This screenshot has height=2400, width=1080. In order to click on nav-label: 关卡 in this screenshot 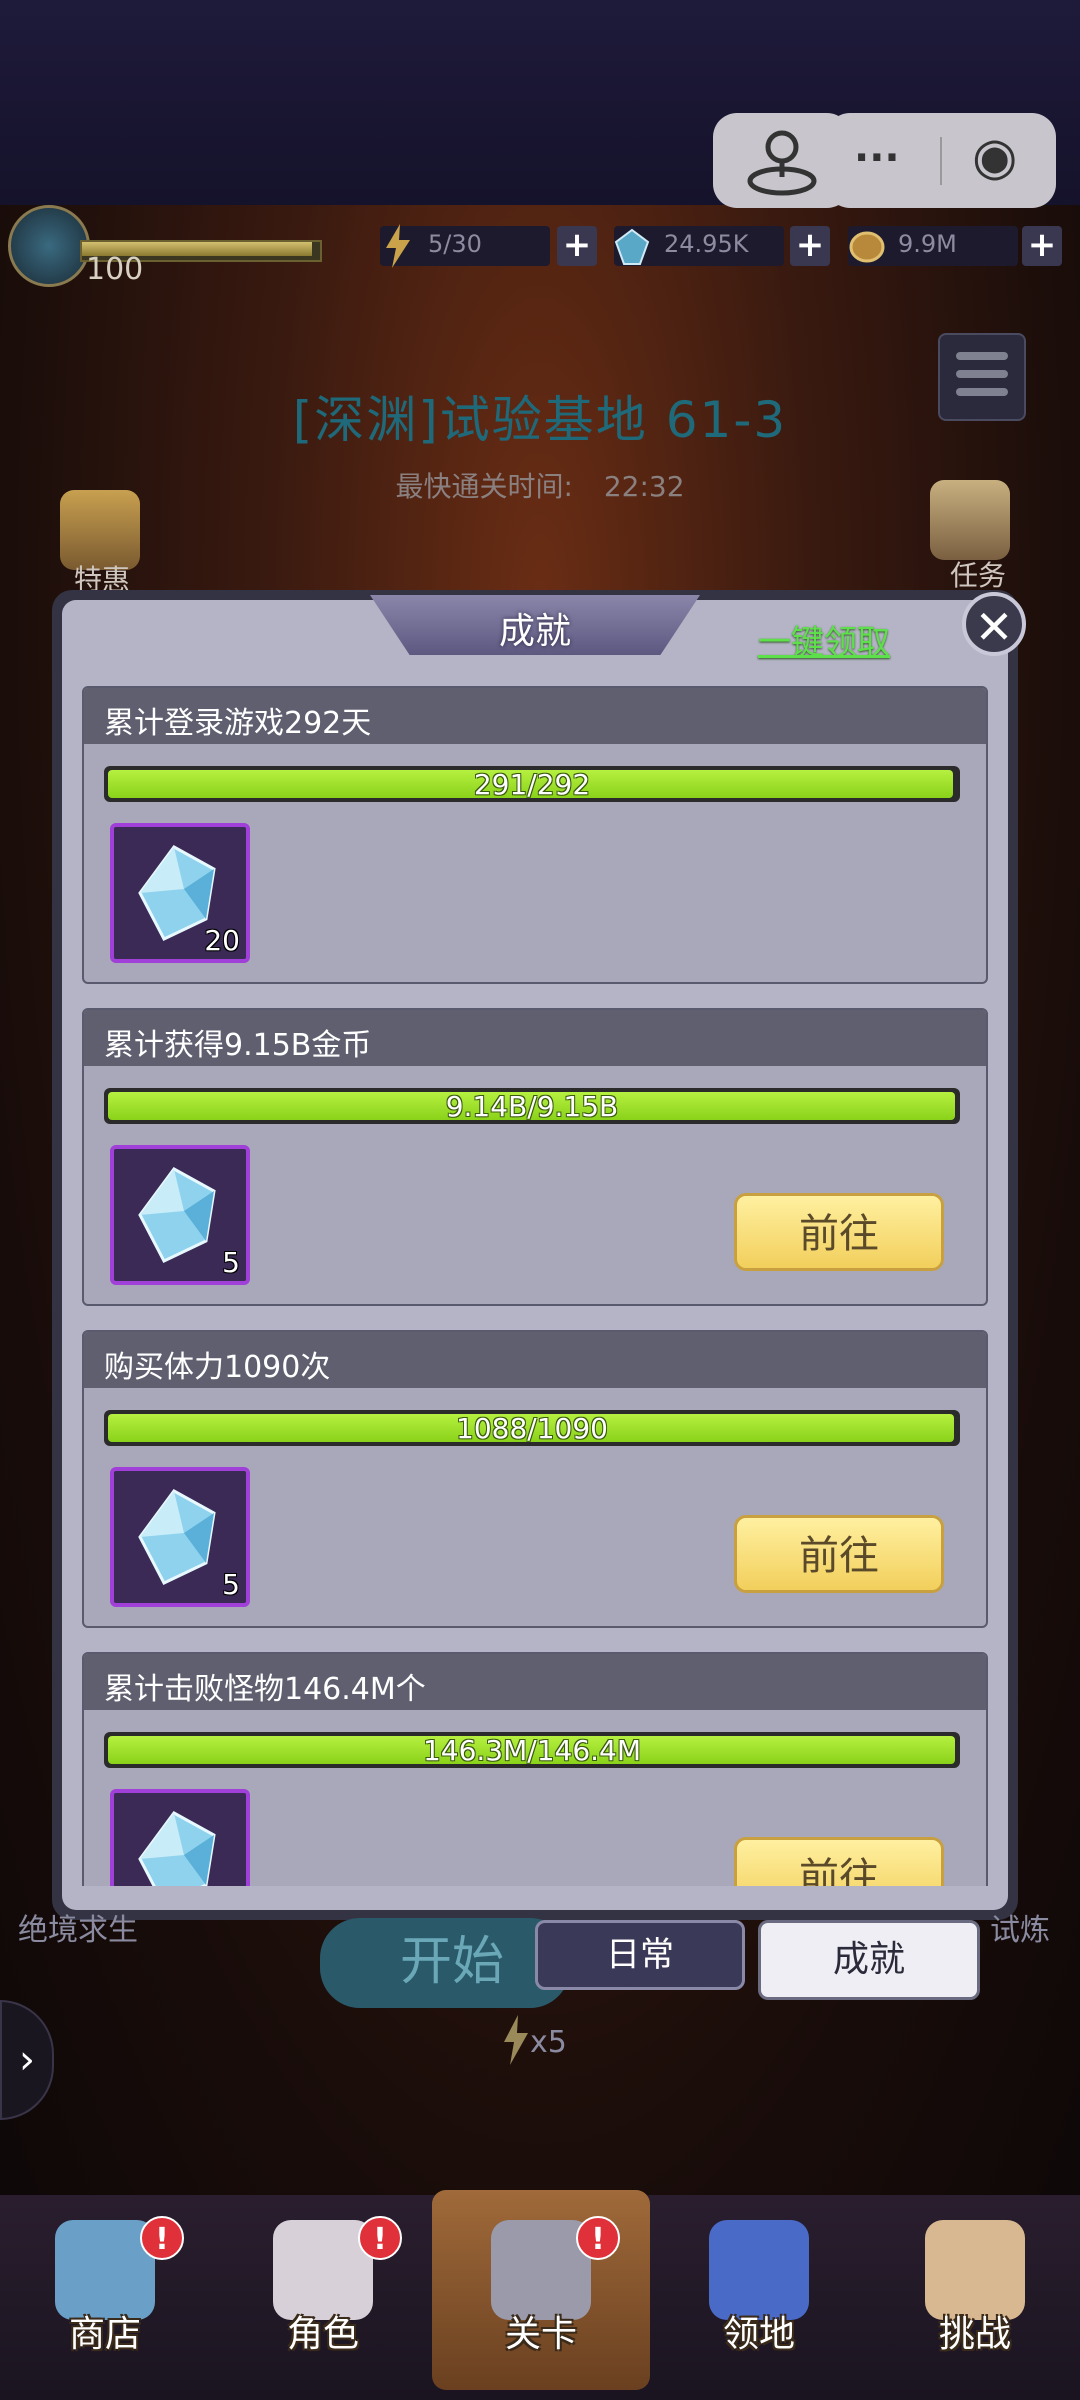, I will do `click(540, 2334)`.